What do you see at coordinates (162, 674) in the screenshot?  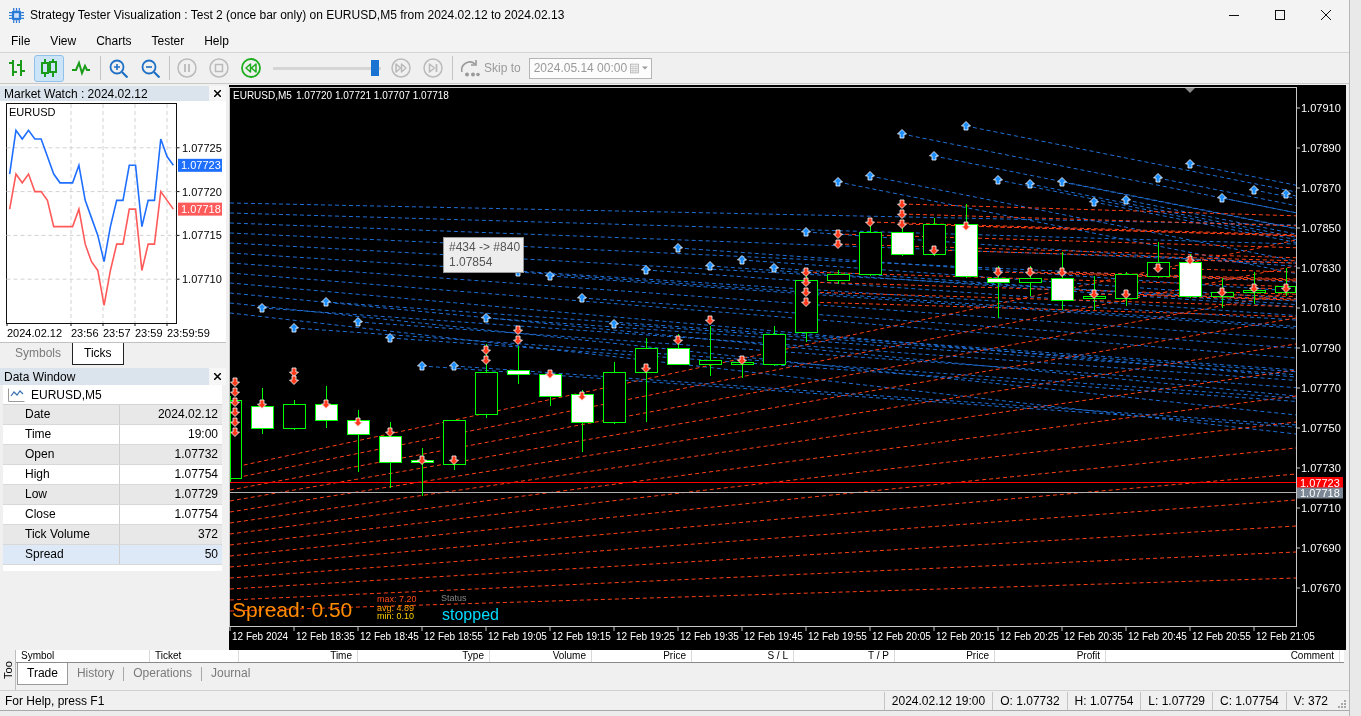 I see `tab: Operations` at bounding box center [162, 674].